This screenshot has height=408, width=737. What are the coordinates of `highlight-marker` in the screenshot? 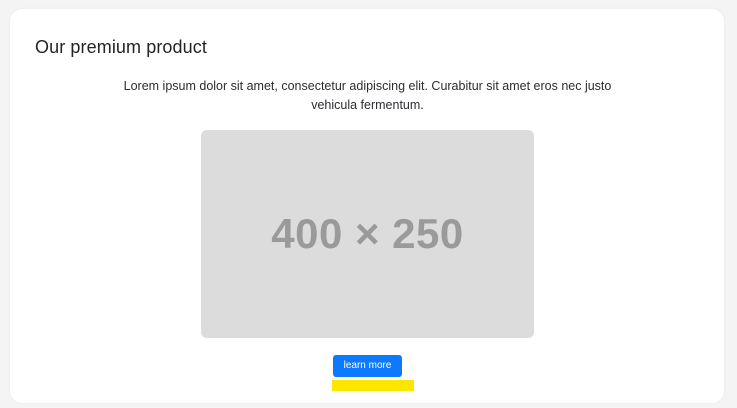 It's located at (373, 385).